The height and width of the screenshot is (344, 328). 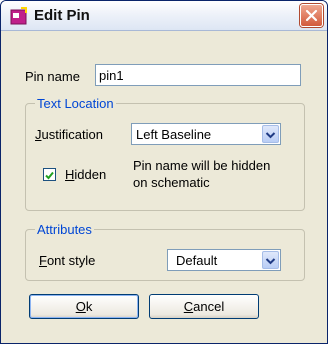 I want to click on close-button, so click(x=311, y=15).